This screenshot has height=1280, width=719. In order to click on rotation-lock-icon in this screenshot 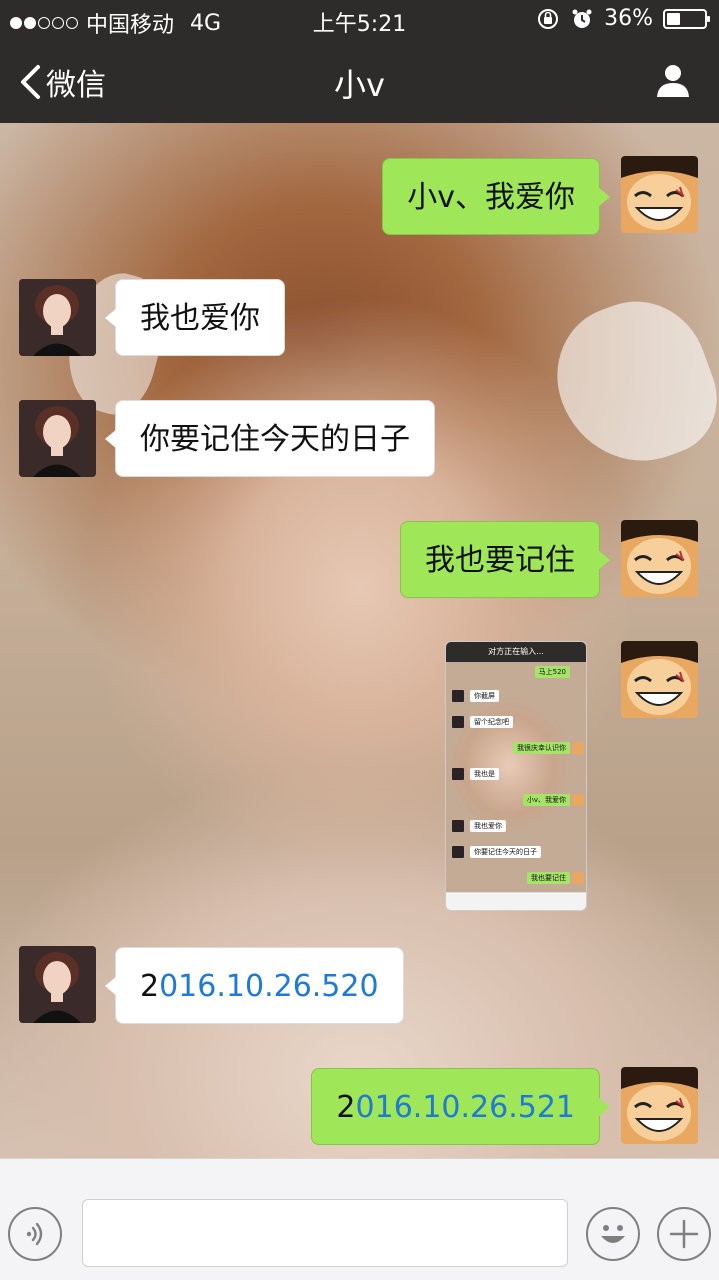, I will do `click(548, 18)`.